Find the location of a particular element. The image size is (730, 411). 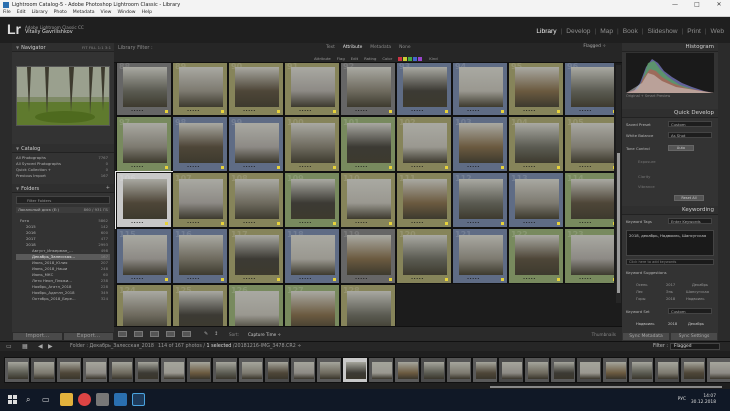

menu-library: Library is located at coordinates (40, 12).